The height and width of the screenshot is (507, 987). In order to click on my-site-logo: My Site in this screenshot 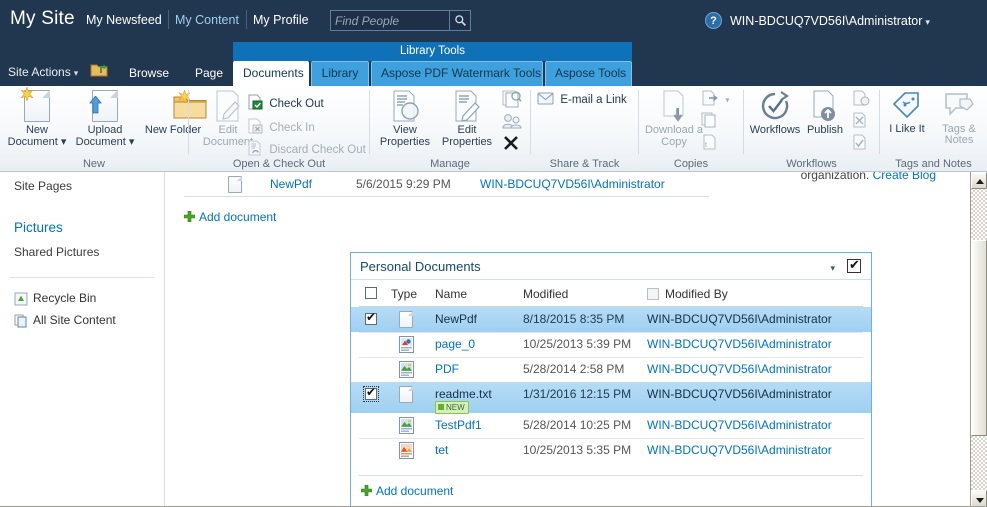, I will do `click(42, 19)`.